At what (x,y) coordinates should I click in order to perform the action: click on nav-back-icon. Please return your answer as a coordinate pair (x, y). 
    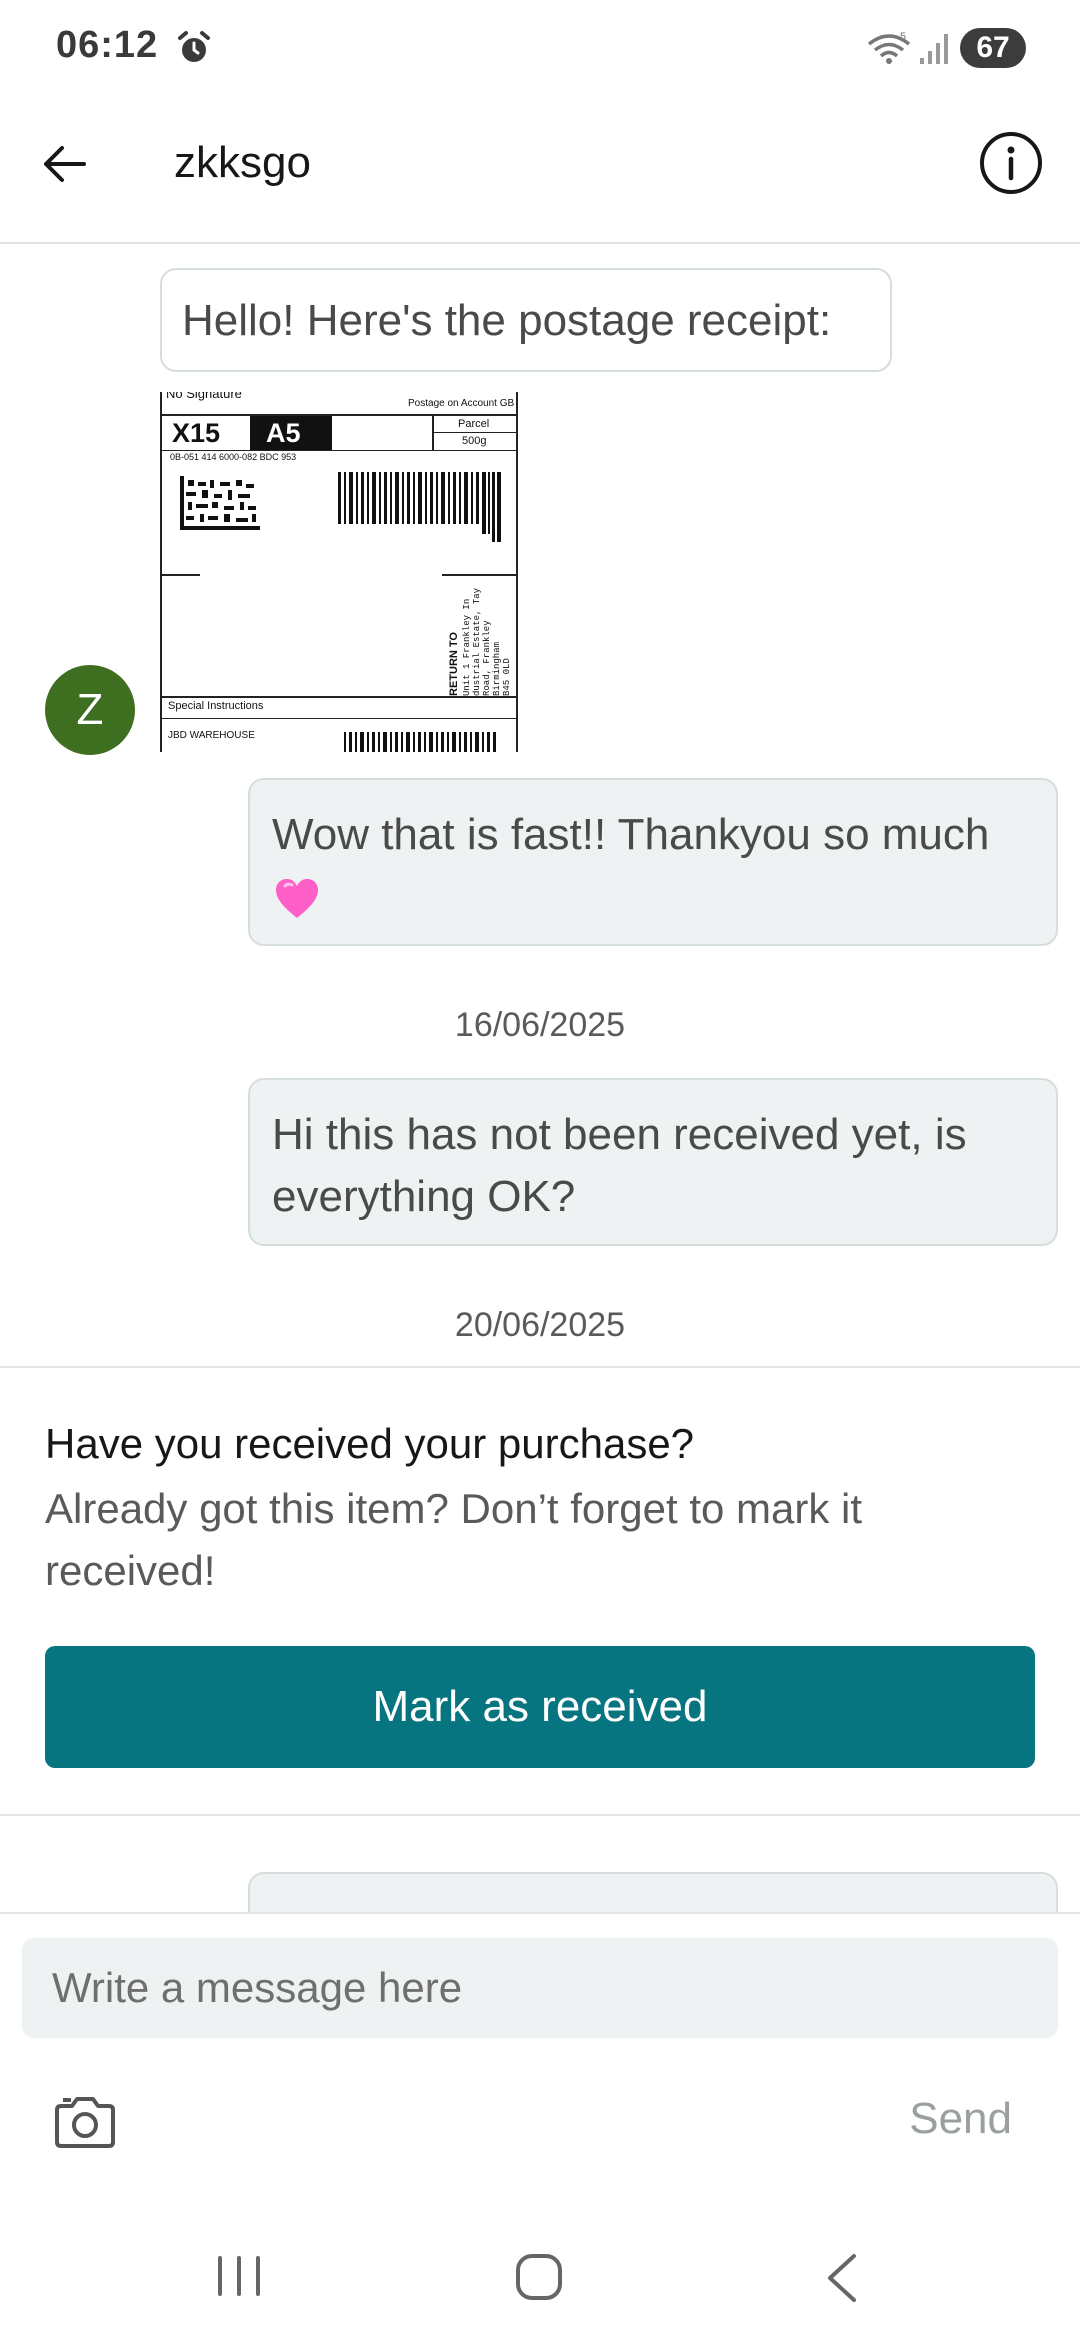
    Looking at the image, I should click on (842, 2278).